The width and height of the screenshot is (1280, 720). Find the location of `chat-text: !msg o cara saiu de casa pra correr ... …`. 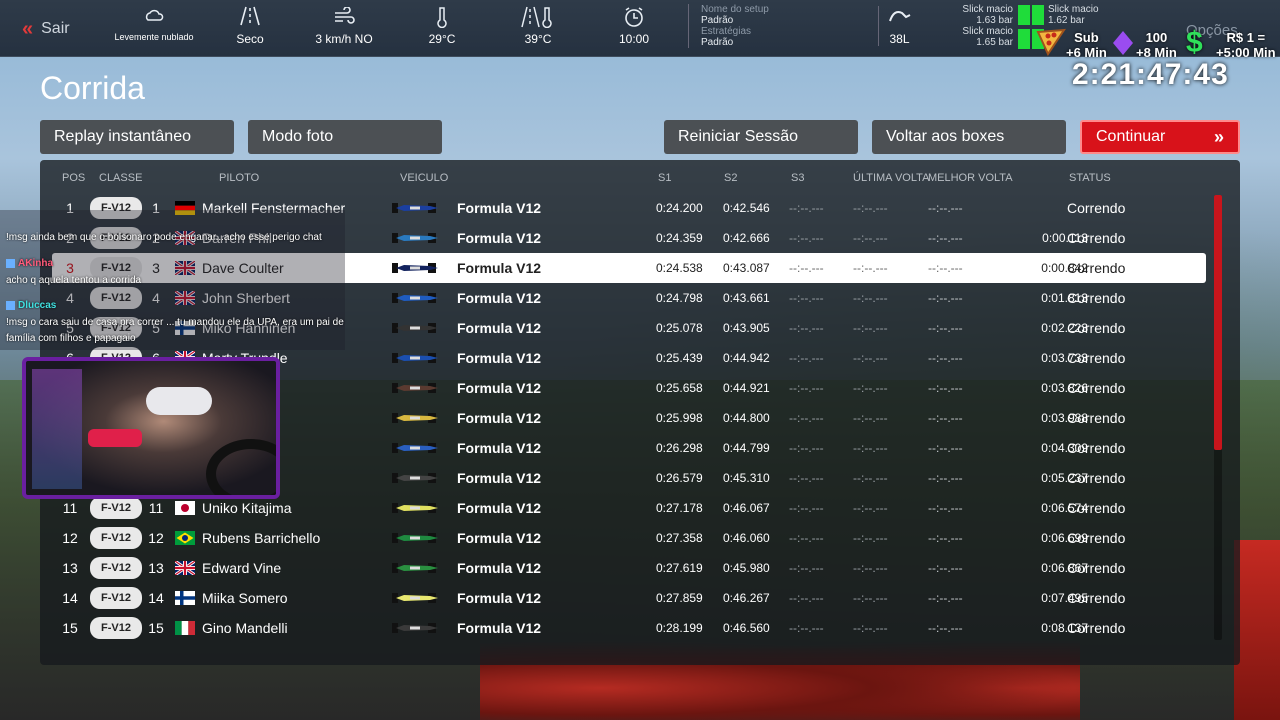

chat-text: !msg o cara saiu de casa pra correr ... … is located at coordinates (175, 322).